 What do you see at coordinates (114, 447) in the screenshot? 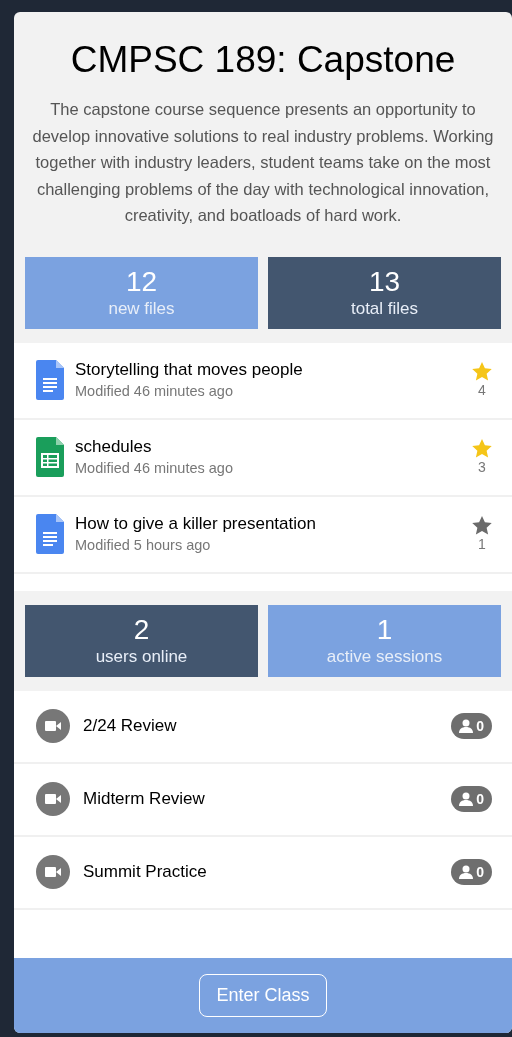
I see `file-name: schedules` at bounding box center [114, 447].